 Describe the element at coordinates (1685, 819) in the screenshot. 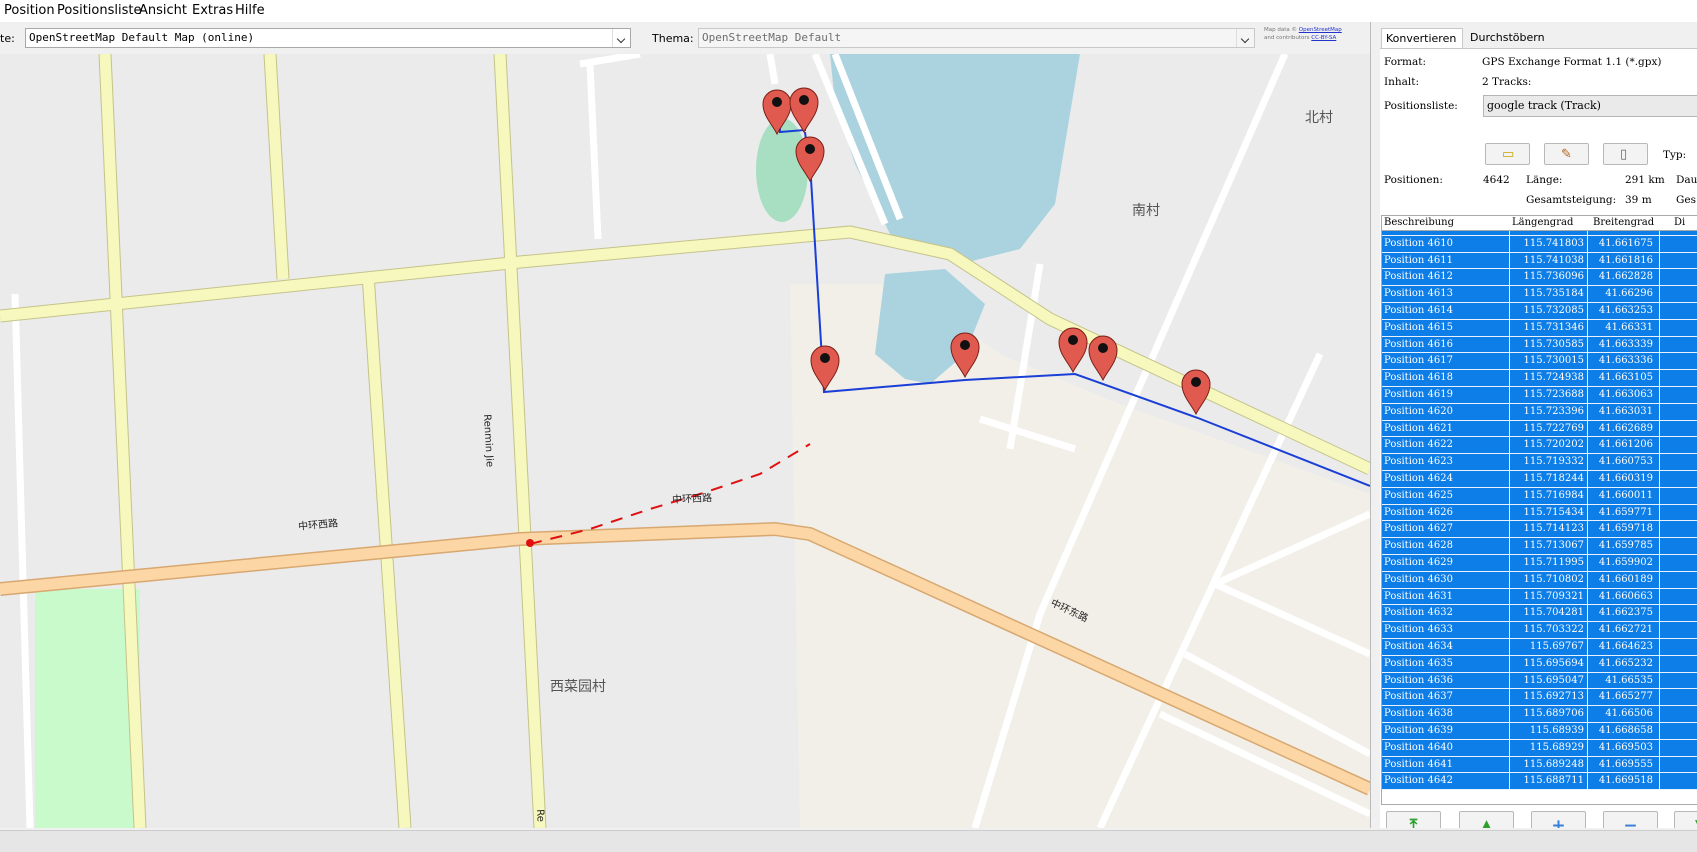

I see `move-down-button: ▼` at that location.